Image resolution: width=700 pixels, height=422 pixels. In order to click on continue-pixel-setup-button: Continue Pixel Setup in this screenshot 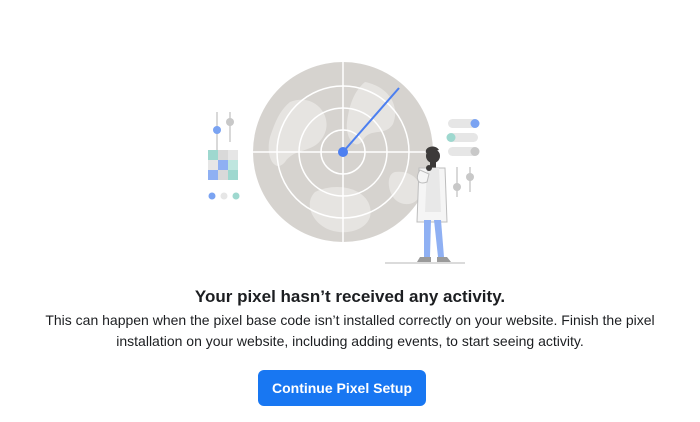, I will do `click(342, 388)`.